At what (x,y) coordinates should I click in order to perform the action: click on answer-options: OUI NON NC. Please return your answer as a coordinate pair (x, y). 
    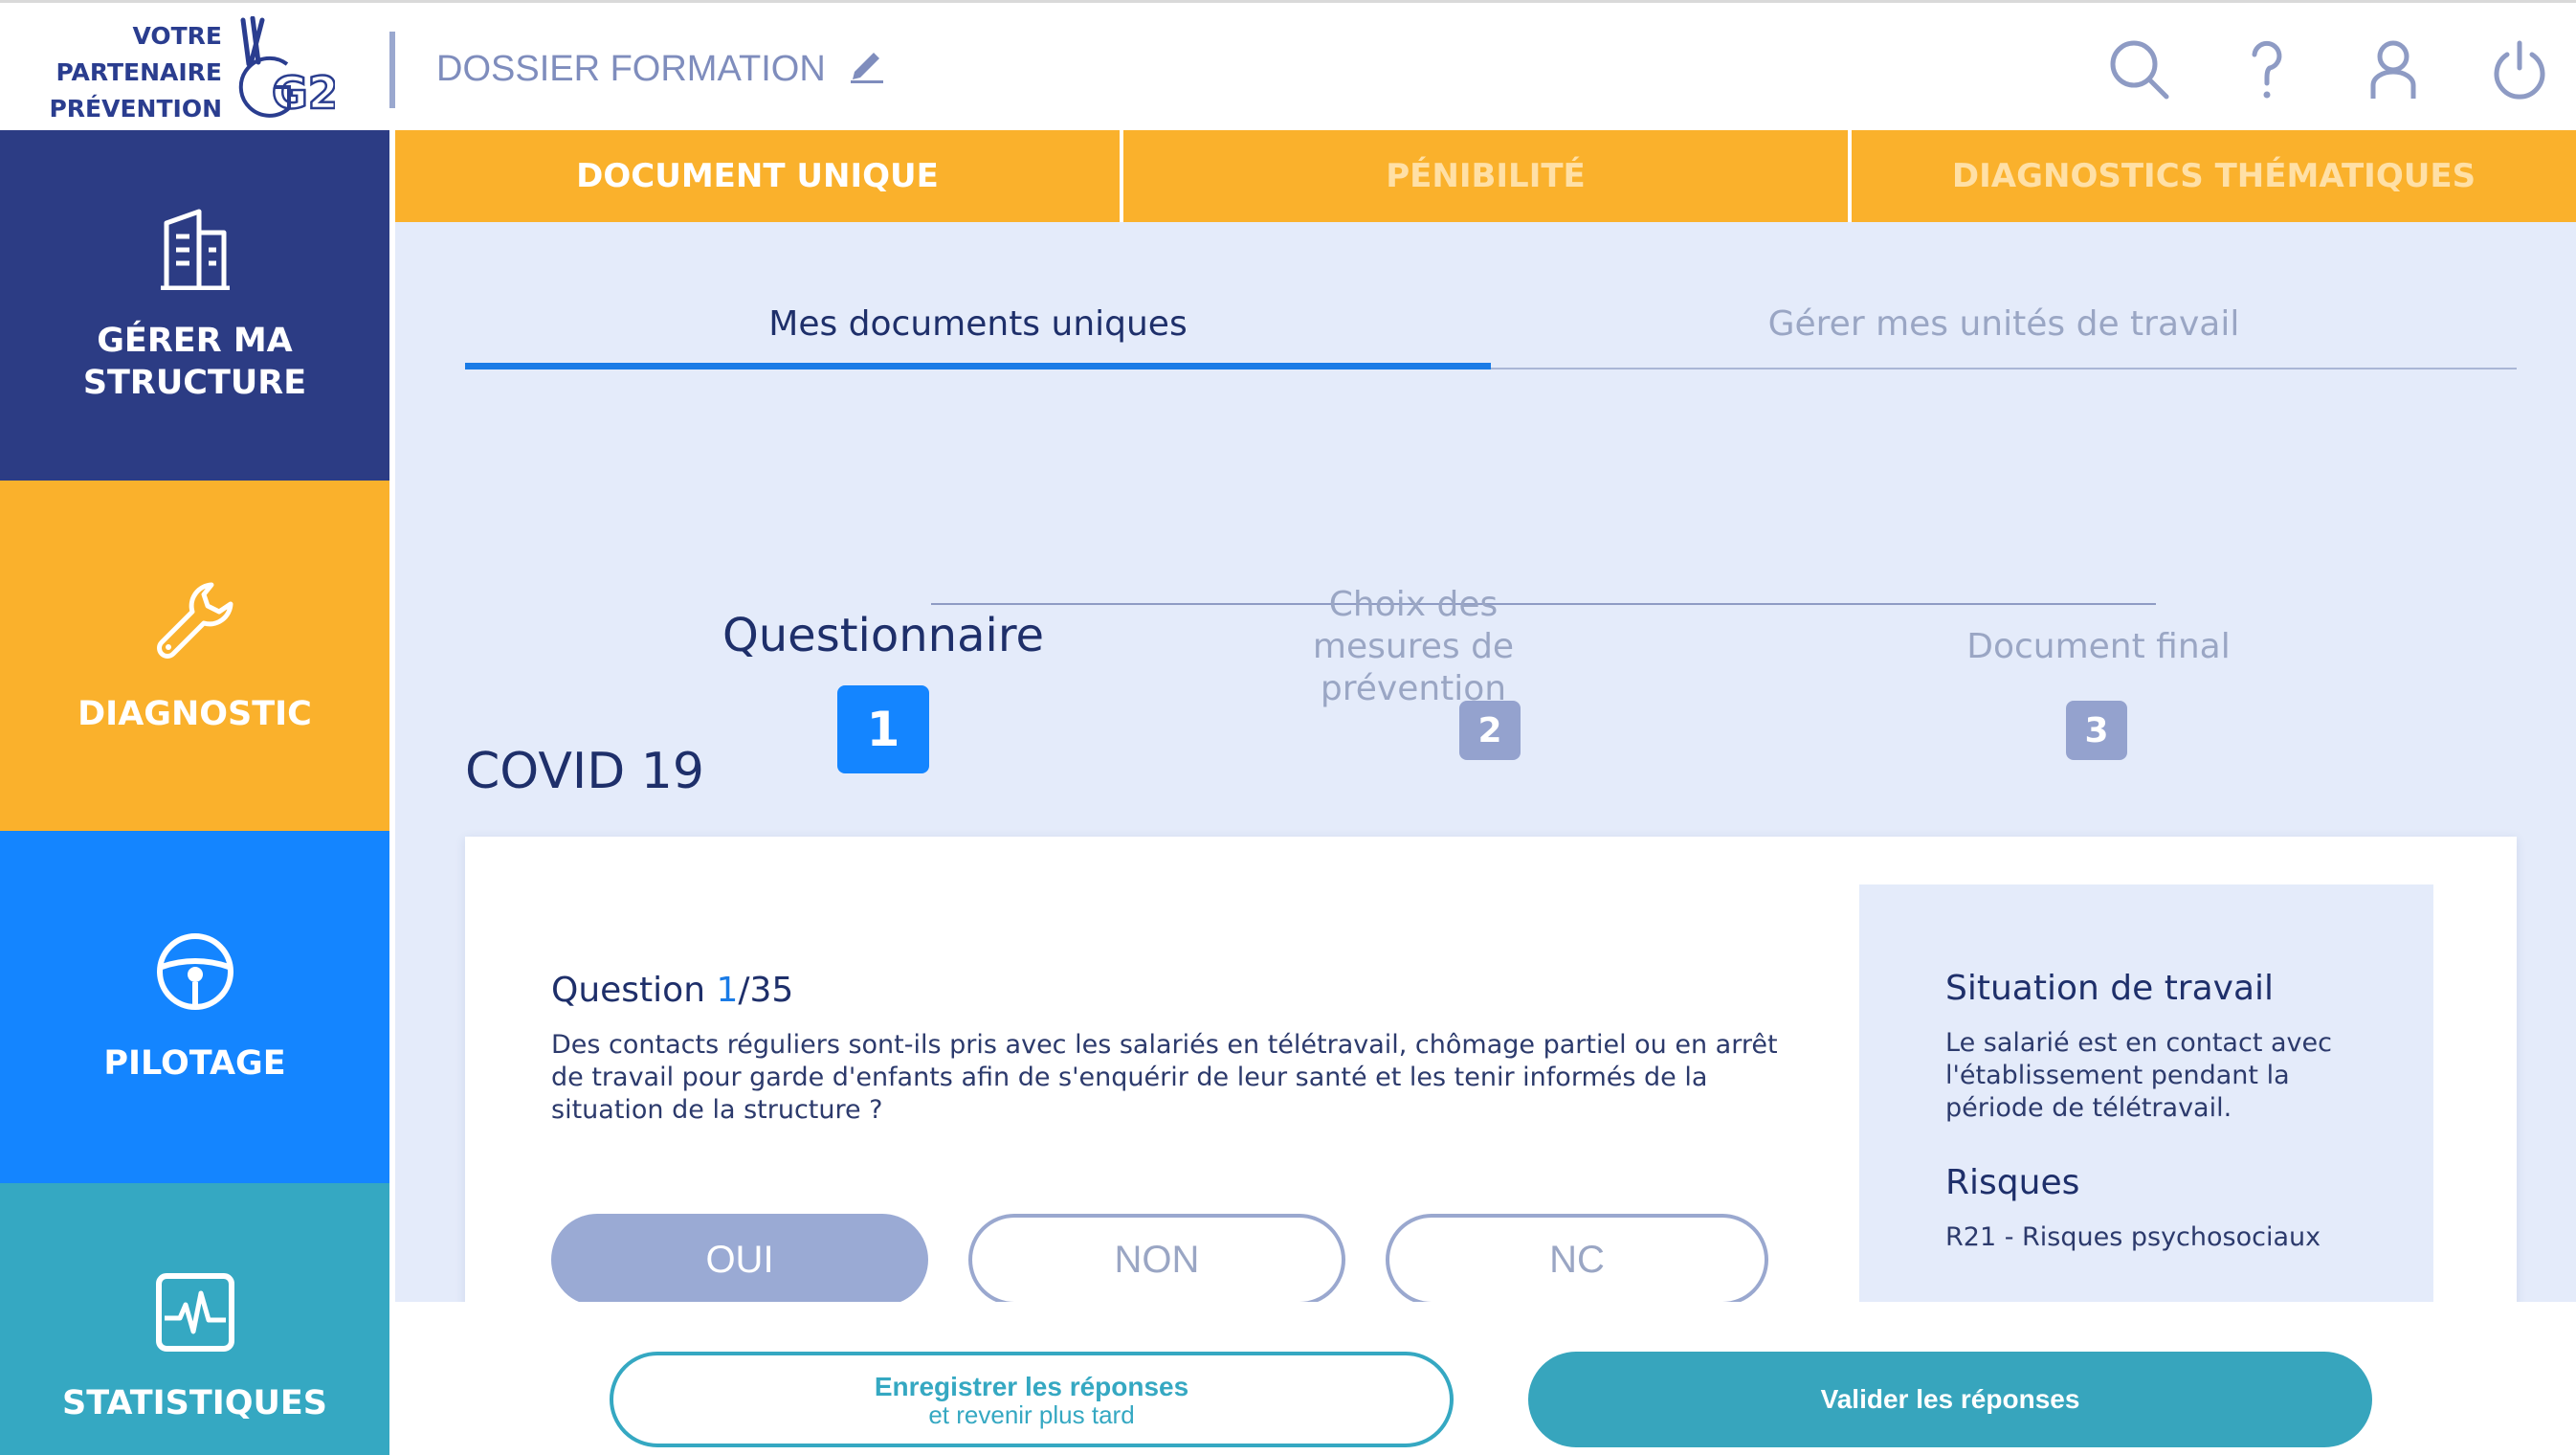
    Looking at the image, I should click on (1159, 1260).